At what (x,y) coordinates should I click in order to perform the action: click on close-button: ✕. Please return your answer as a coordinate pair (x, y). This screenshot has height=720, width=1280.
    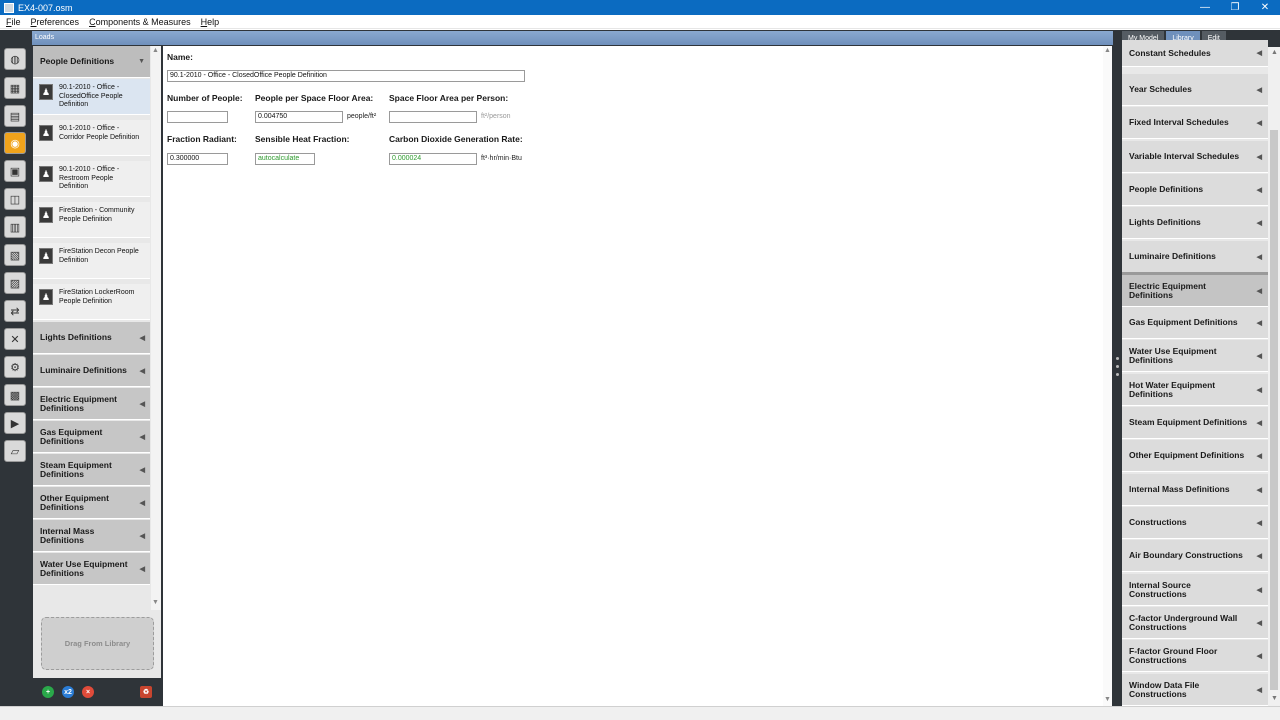
    Looking at the image, I should click on (1265, 7).